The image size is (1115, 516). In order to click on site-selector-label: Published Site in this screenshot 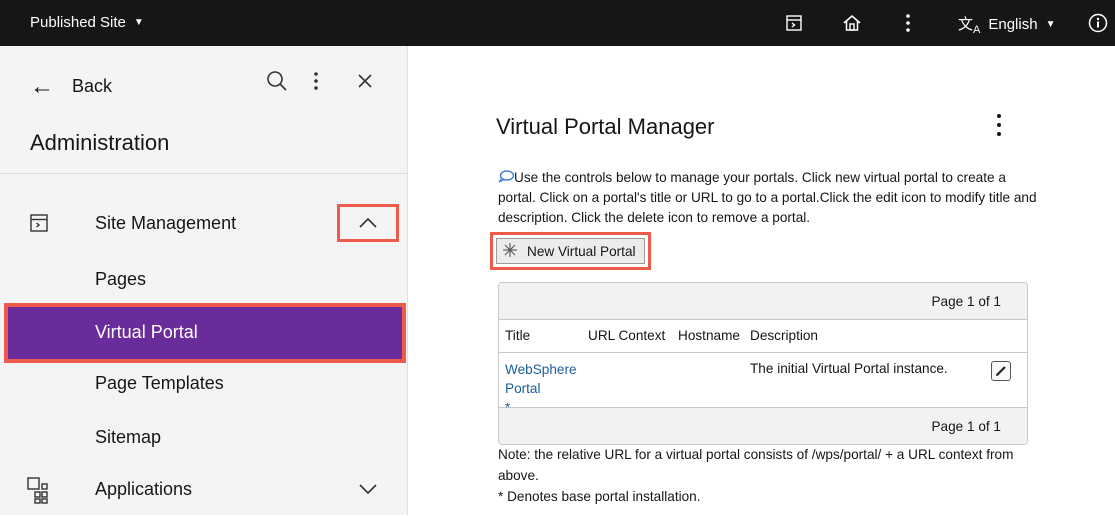, I will do `click(78, 22)`.